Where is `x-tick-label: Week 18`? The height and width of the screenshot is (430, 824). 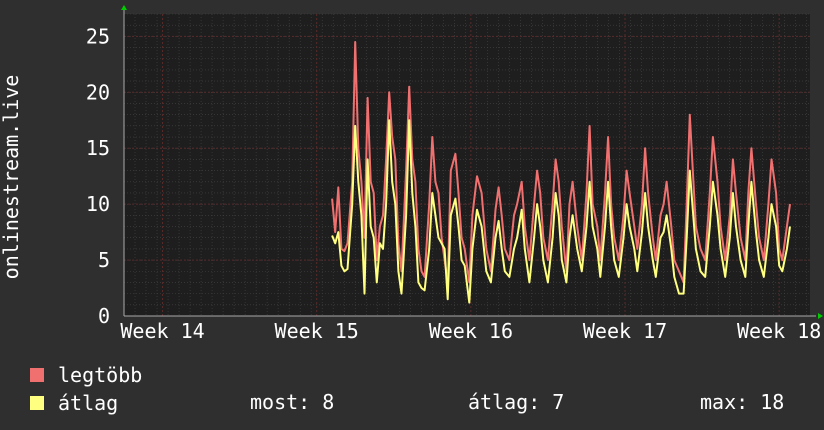 x-tick-label: Week 18 is located at coordinates (779, 331).